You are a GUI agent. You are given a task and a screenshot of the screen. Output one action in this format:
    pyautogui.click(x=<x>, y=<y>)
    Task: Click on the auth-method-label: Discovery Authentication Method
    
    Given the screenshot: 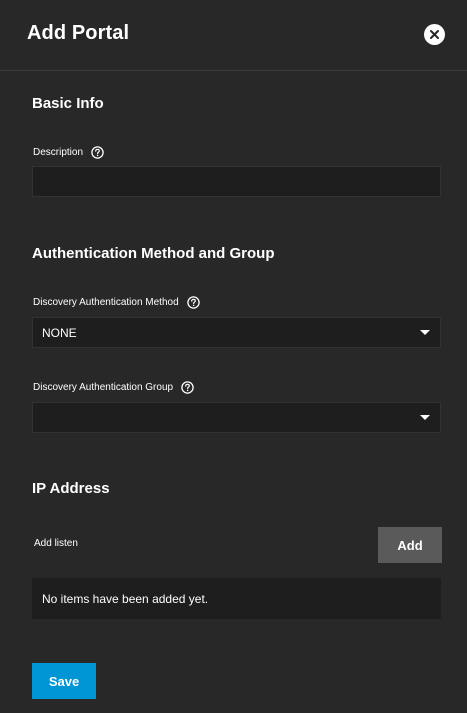 What is the action you would take?
    pyautogui.click(x=106, y=302)
    